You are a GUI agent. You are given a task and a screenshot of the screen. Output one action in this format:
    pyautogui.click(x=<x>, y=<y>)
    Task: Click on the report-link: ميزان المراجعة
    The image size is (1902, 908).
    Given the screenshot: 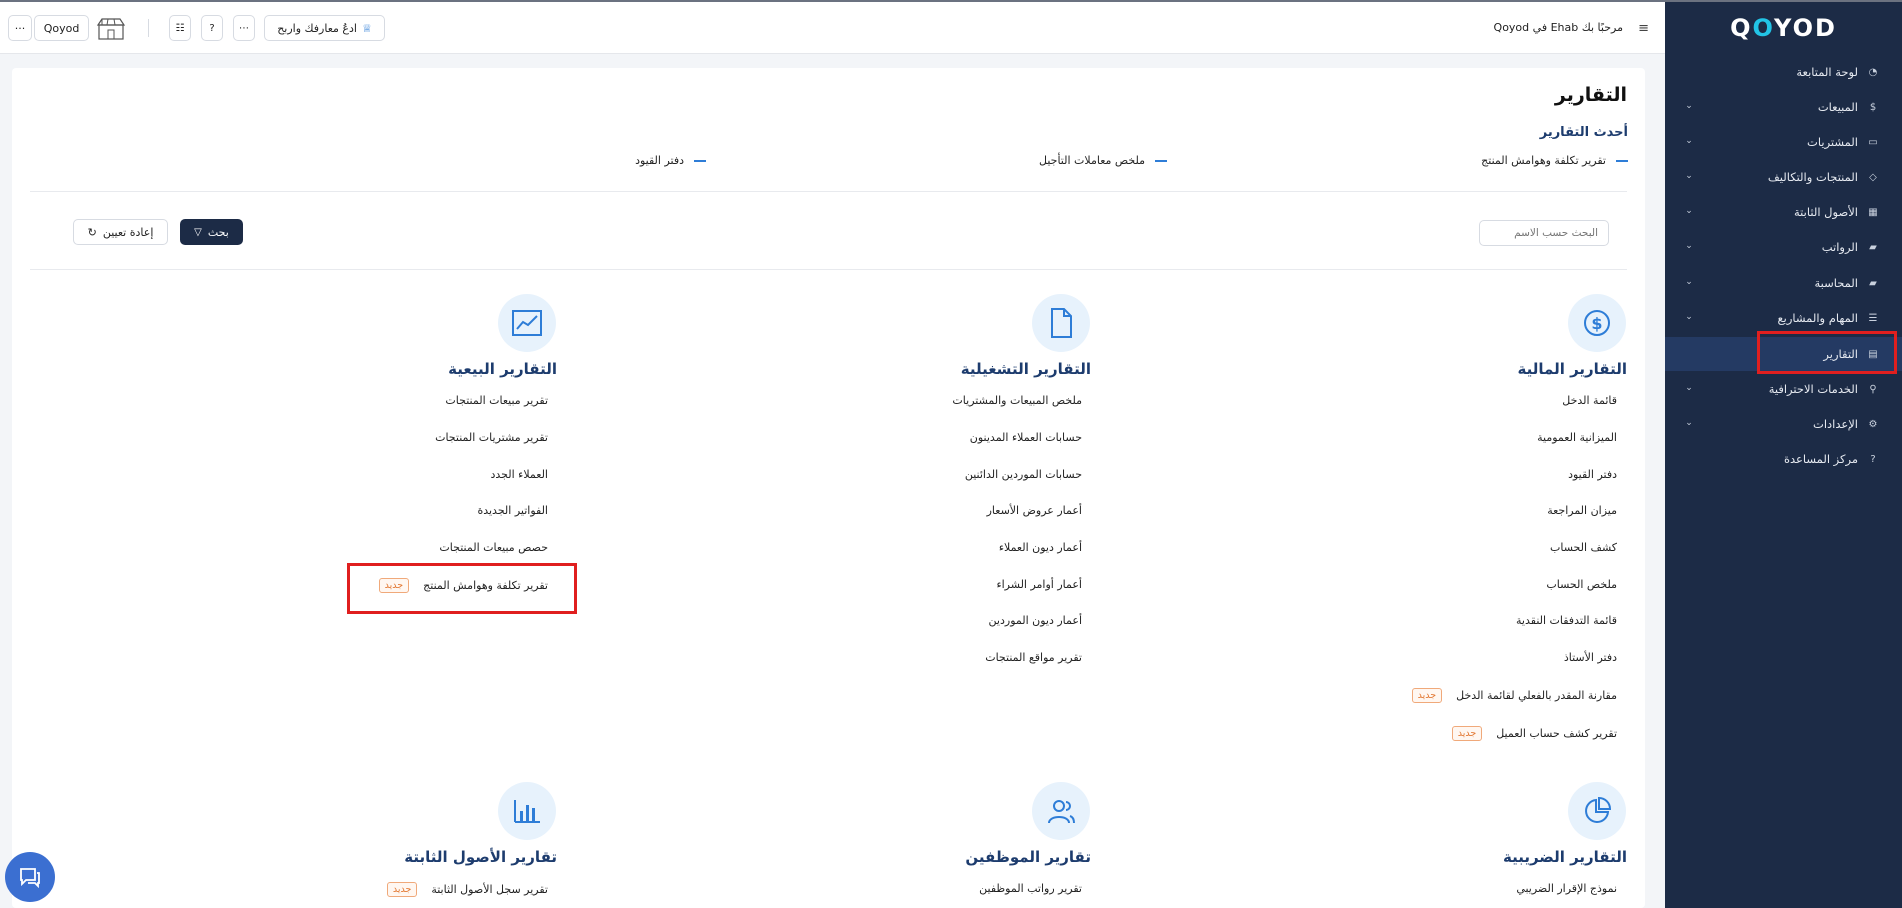 What is the action you would take?
    pyautogui.click(x=1582, y=510)
    